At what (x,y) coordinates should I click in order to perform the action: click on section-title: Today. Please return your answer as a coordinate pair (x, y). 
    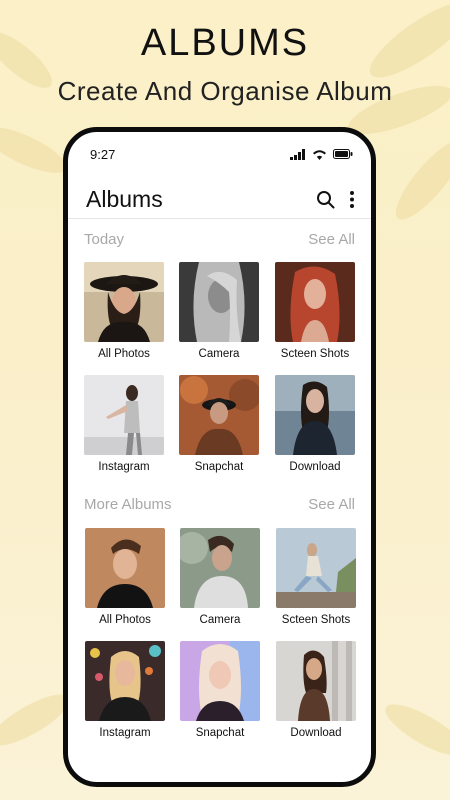
    Looking at the image, I should click on (104, 239).